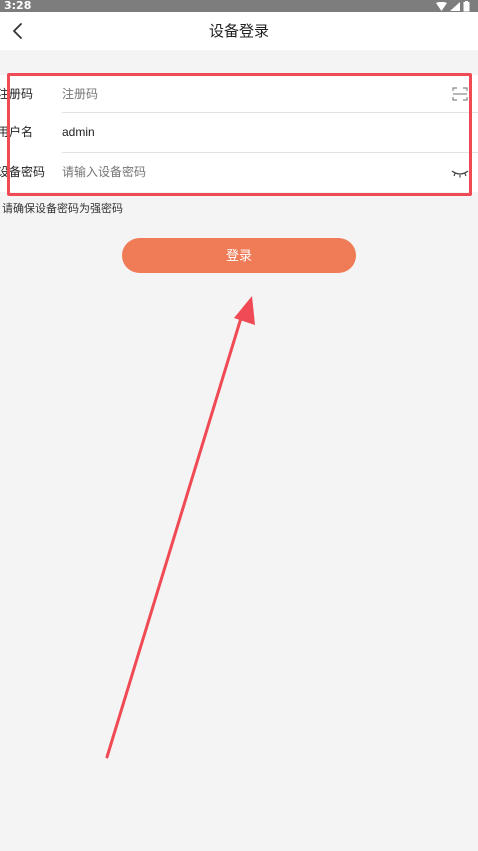 This screenshot has height=851, width=478. Describe the element at coordinates (441, 6) in the screenshot. I see `wifi-icon` at that location.